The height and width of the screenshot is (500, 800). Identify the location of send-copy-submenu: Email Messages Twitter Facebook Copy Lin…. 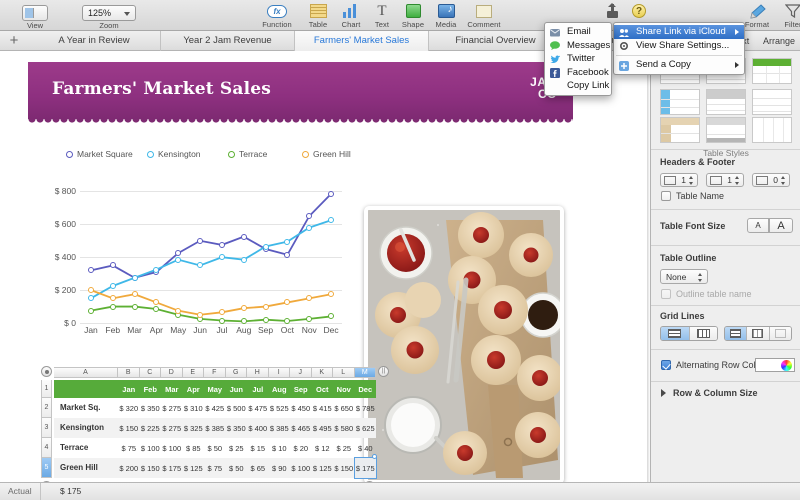
(578, 59).